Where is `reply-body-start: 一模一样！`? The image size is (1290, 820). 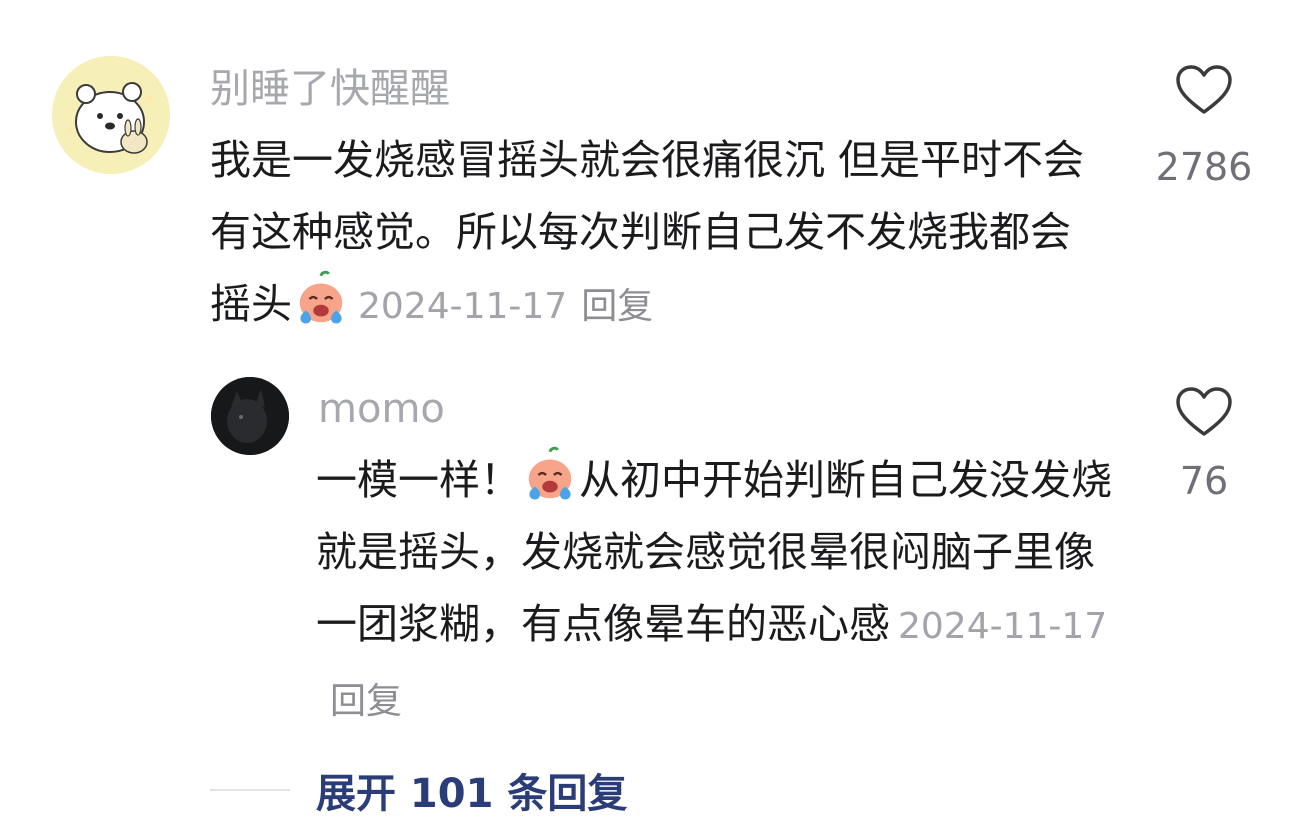
reply-body-start: 一模一样！ is located at coordinates (418, 480).